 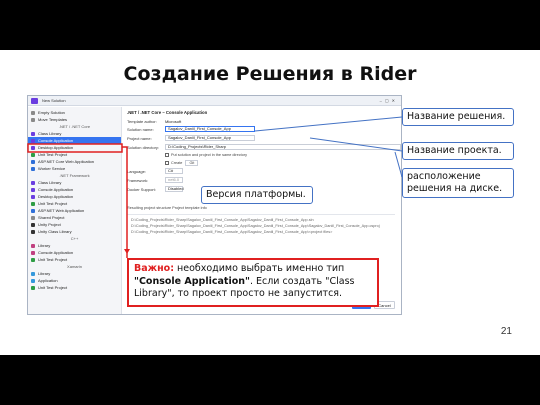 What do you see at coordinates (328, 124) in the screenshot?
I see `solution-connector` at bounding box center [328, 124].